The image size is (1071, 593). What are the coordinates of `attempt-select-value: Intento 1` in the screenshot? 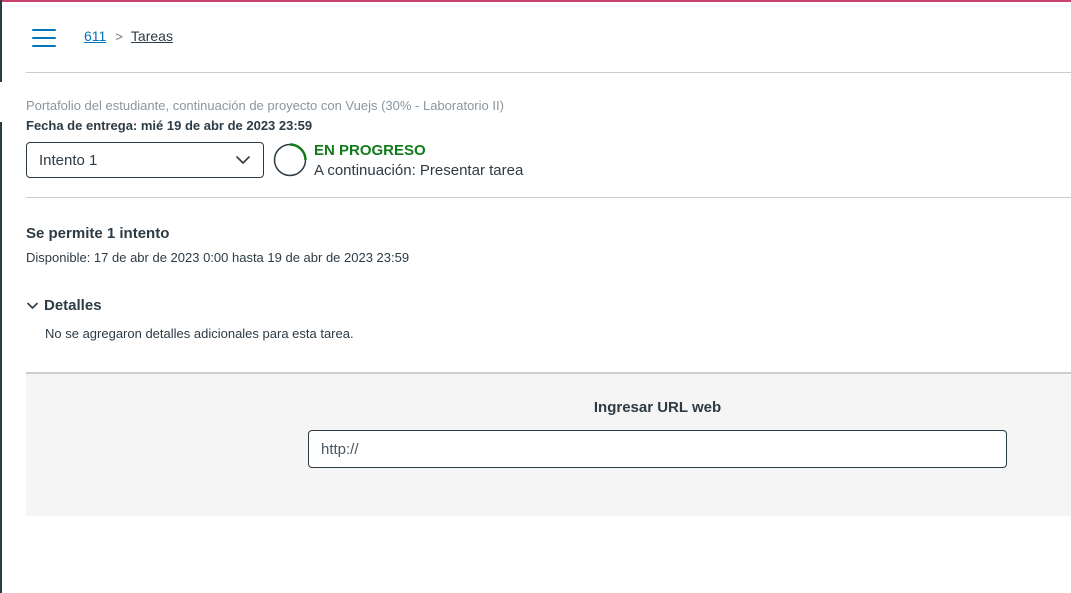 It's located at (68, 160).